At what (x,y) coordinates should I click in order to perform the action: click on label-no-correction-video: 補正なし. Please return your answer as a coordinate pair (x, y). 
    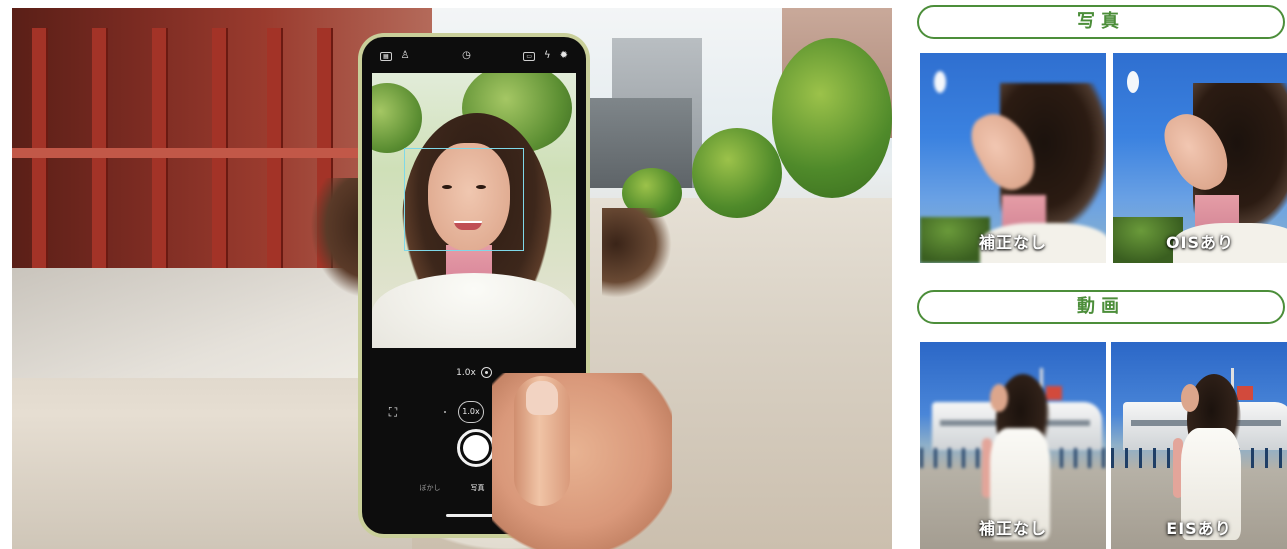
    Looking at the image, I should click on (1012, 528).